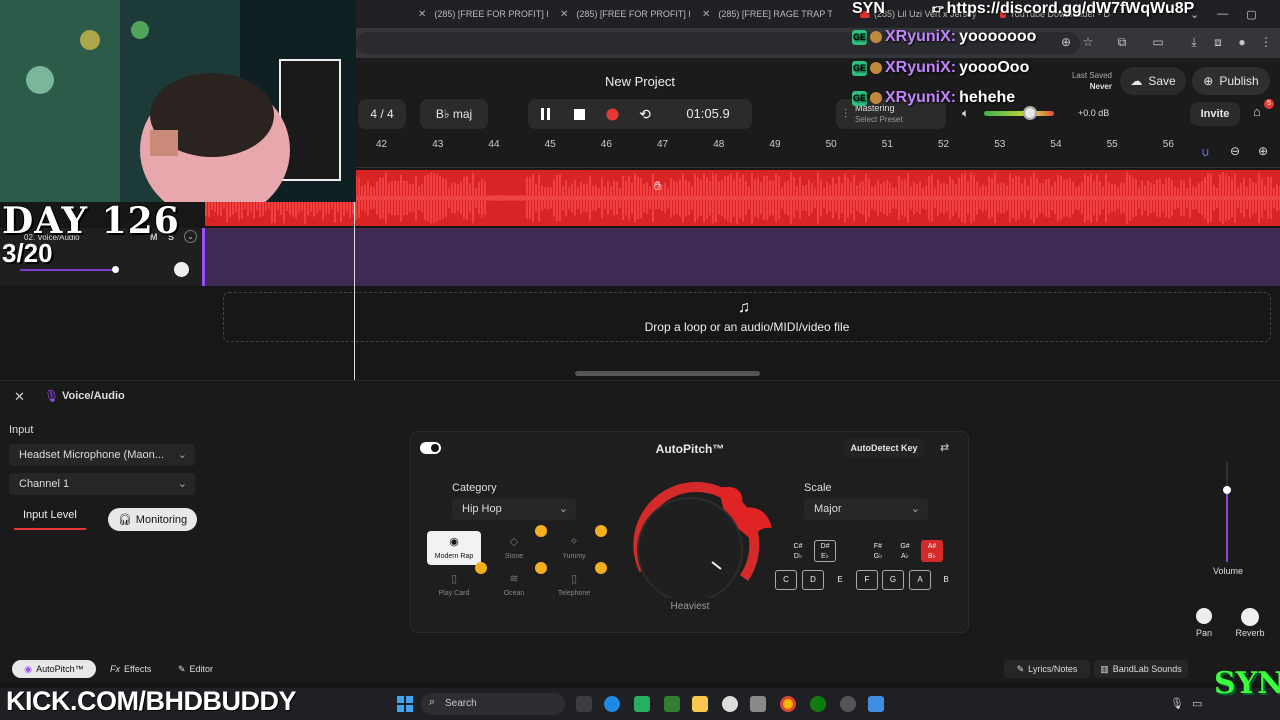 The width and height of the screenshot is (1280, 720). I want to click on cast-icon: ⧈, so click(1218, 42).